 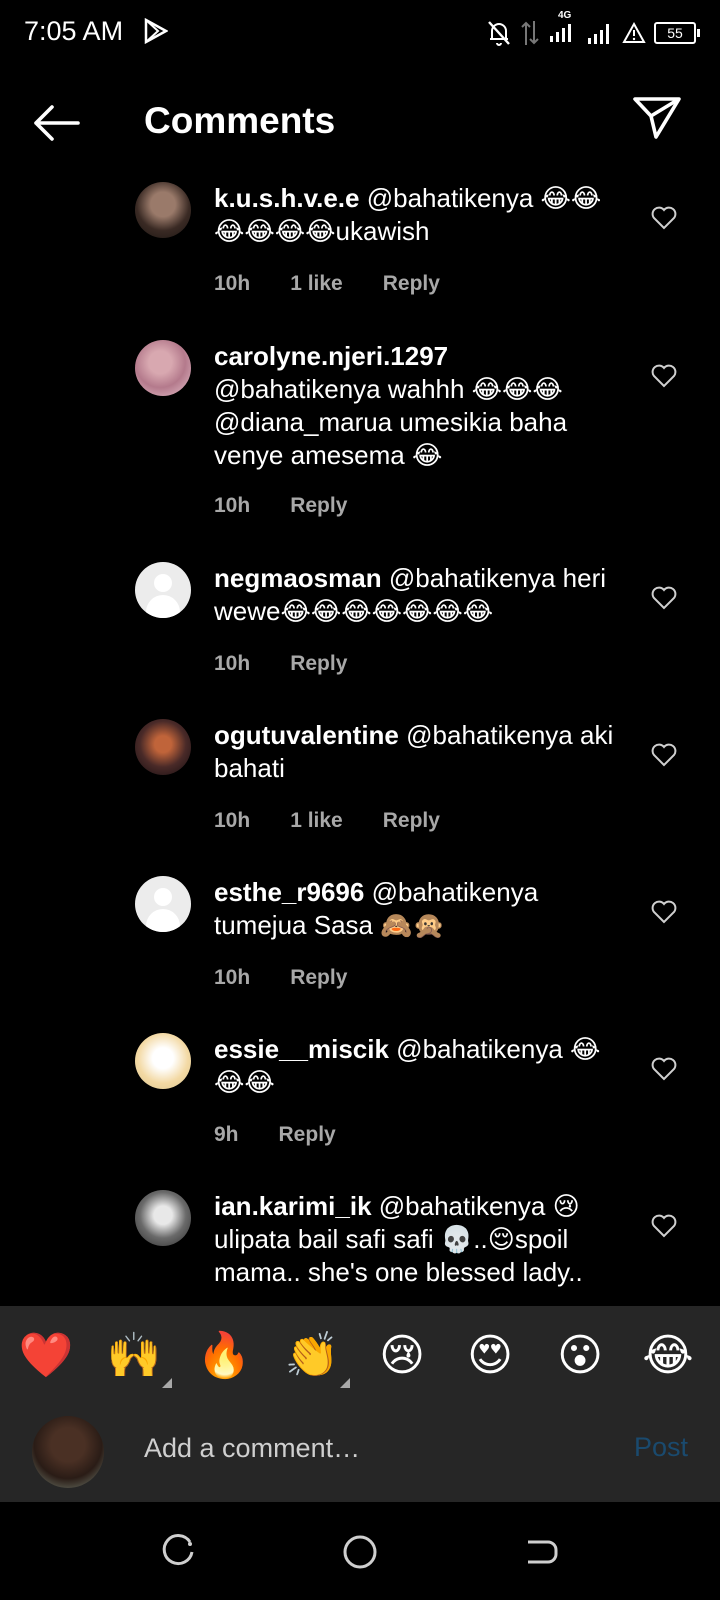 I want to click on emoji-glyph: 👏, so click(x=312, y=1355).